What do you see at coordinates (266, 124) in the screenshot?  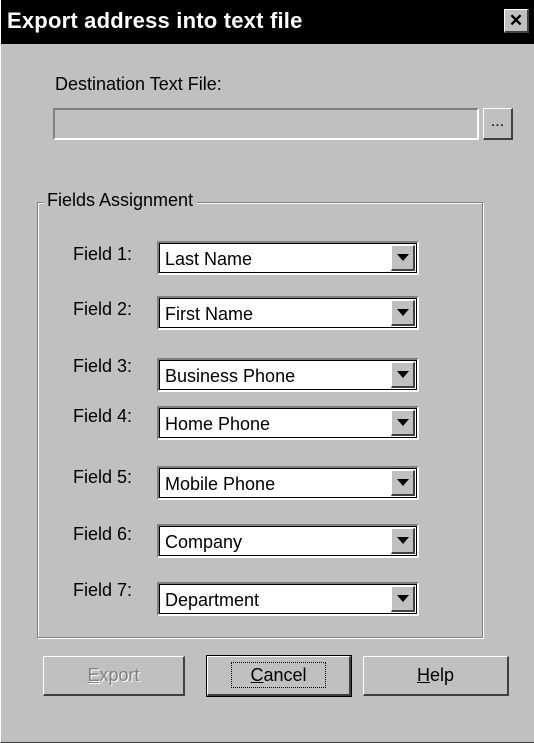 I see `destination-path-field` at bounding box center [266, 124].